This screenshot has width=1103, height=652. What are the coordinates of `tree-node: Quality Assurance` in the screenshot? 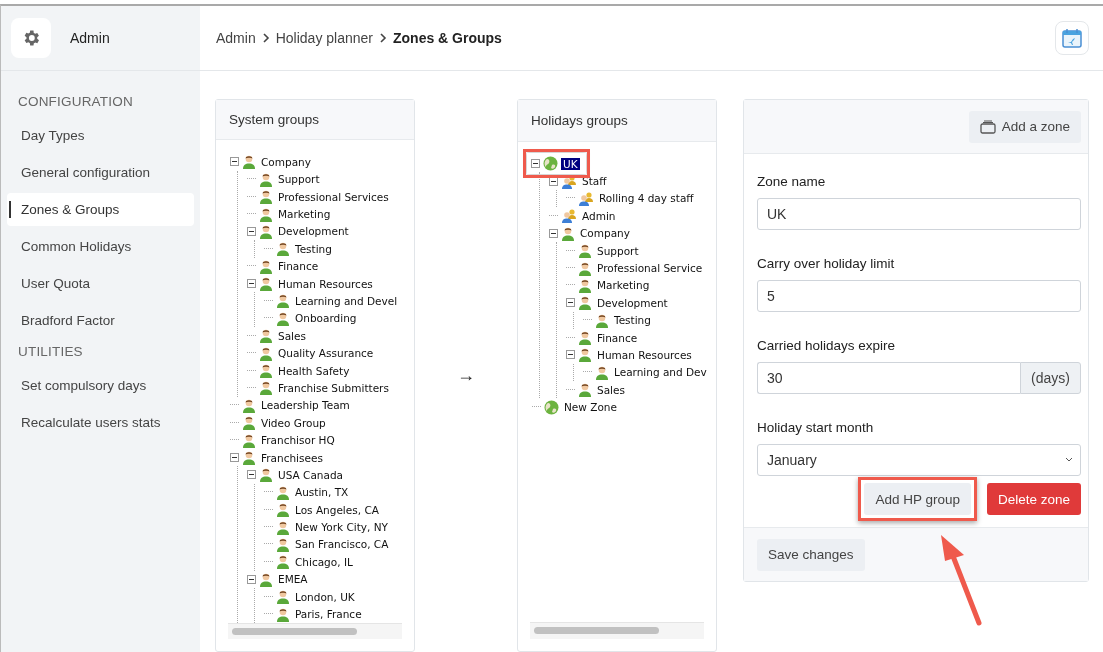 It's located at (326, 353).